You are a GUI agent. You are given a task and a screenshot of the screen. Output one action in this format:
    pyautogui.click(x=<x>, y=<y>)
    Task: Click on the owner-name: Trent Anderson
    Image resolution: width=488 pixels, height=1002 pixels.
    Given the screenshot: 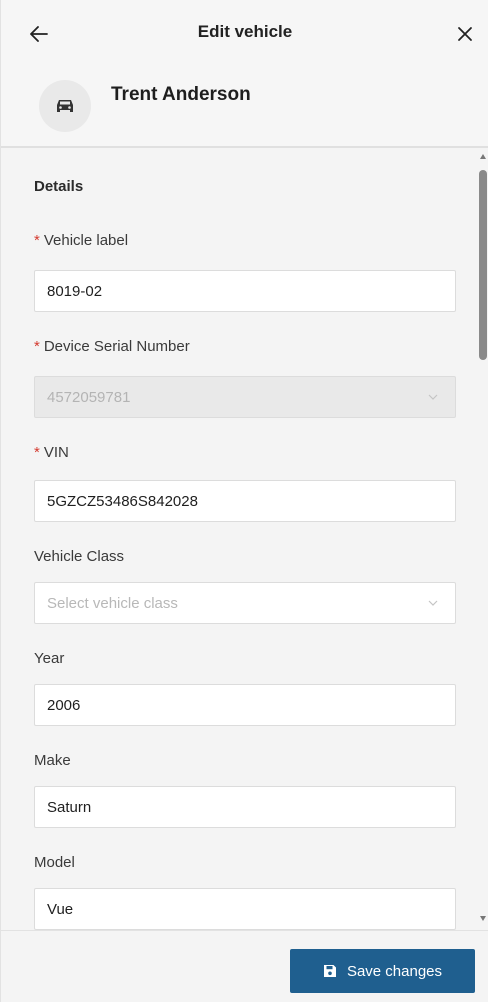 What is the action you would take?
    pyautogui.click(x=181, y=94)
    